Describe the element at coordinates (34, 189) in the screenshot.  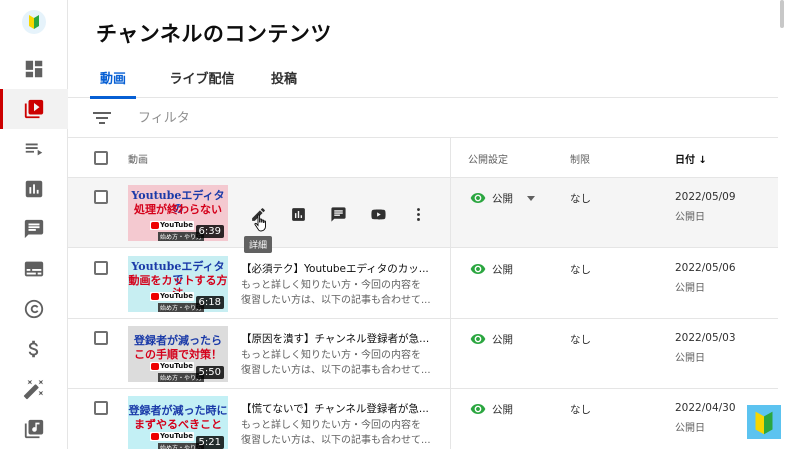
I see `analytics-nav` at that location.